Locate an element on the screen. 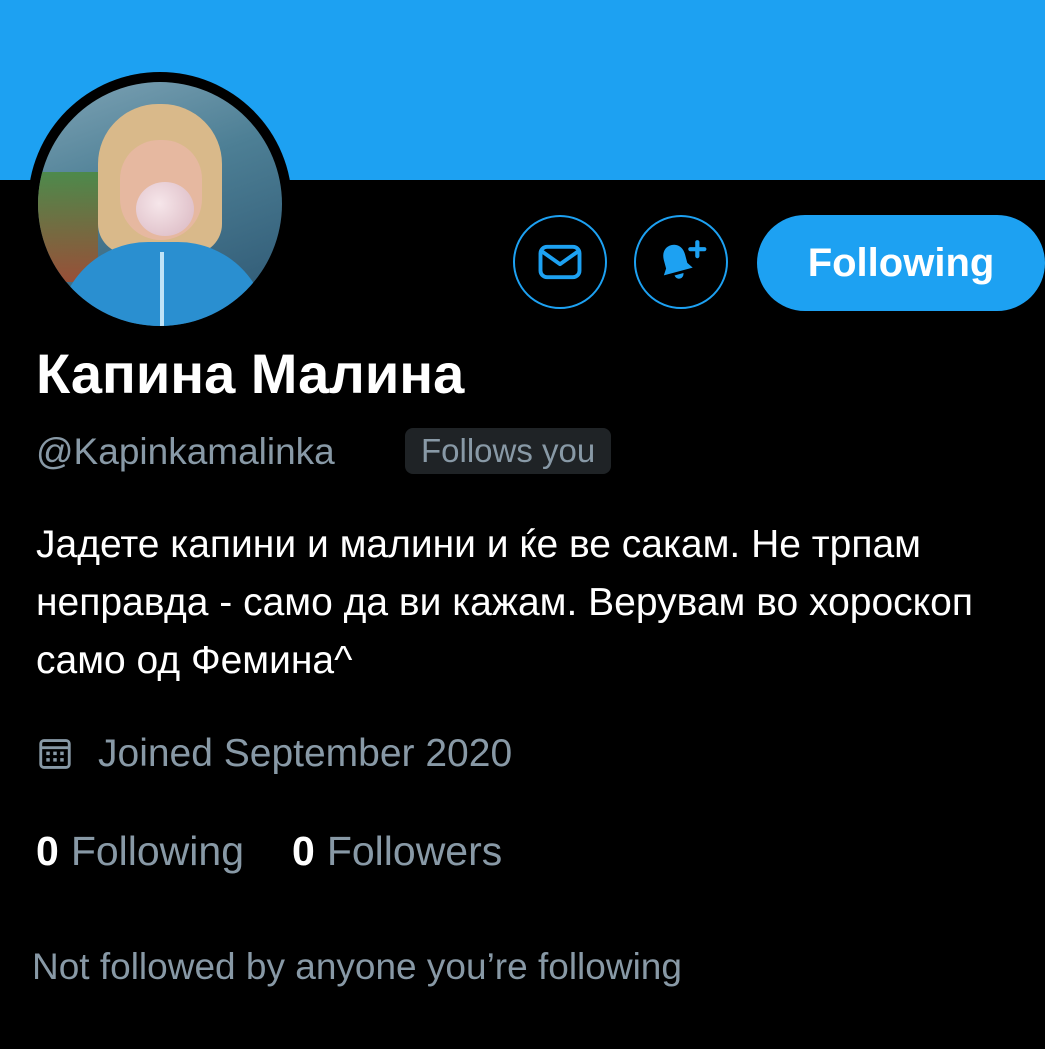 Image resolution: width=1045 pixels, height=1049 pixels. following-stat: 0 Following is located at coordinates (140, 851).